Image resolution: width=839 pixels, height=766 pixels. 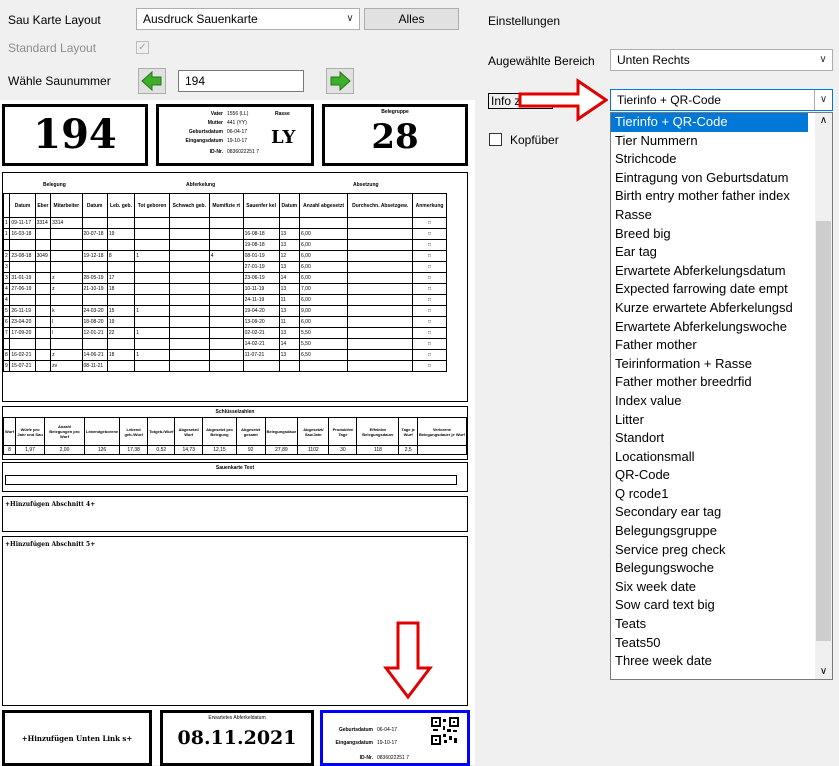 I want to click on history-cell: 23-08-18, so click(x=22, y=256).